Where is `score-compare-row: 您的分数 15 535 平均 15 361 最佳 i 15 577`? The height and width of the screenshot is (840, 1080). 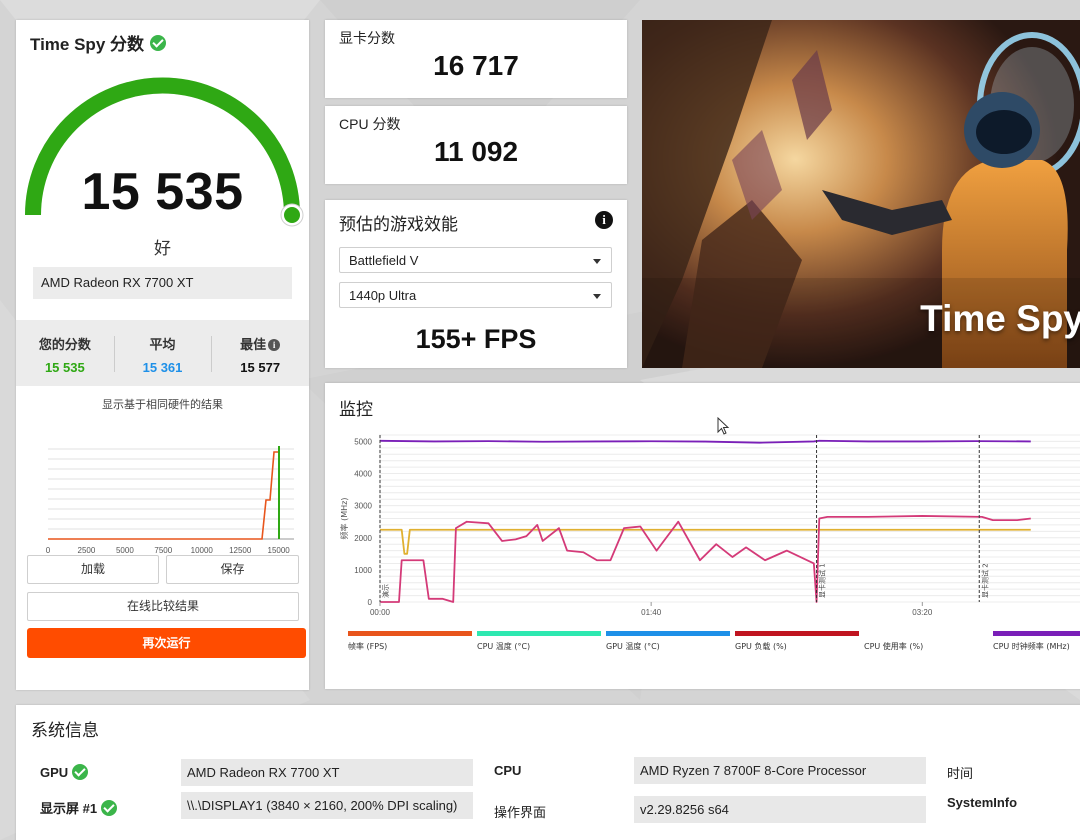
score-compare-row: 您的分数 15 535 平均 15 361 最佳 i 15 577 is located at coordinates (162, 353).